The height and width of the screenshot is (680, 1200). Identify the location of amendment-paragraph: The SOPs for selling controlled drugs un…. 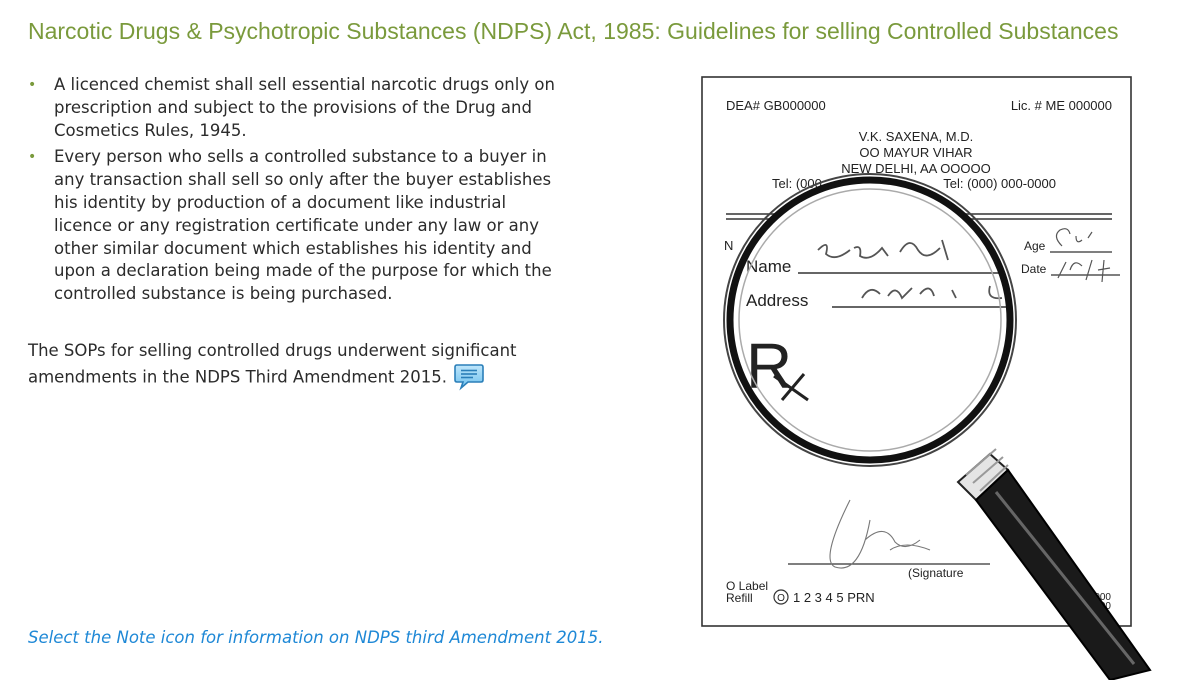
(293, 366).